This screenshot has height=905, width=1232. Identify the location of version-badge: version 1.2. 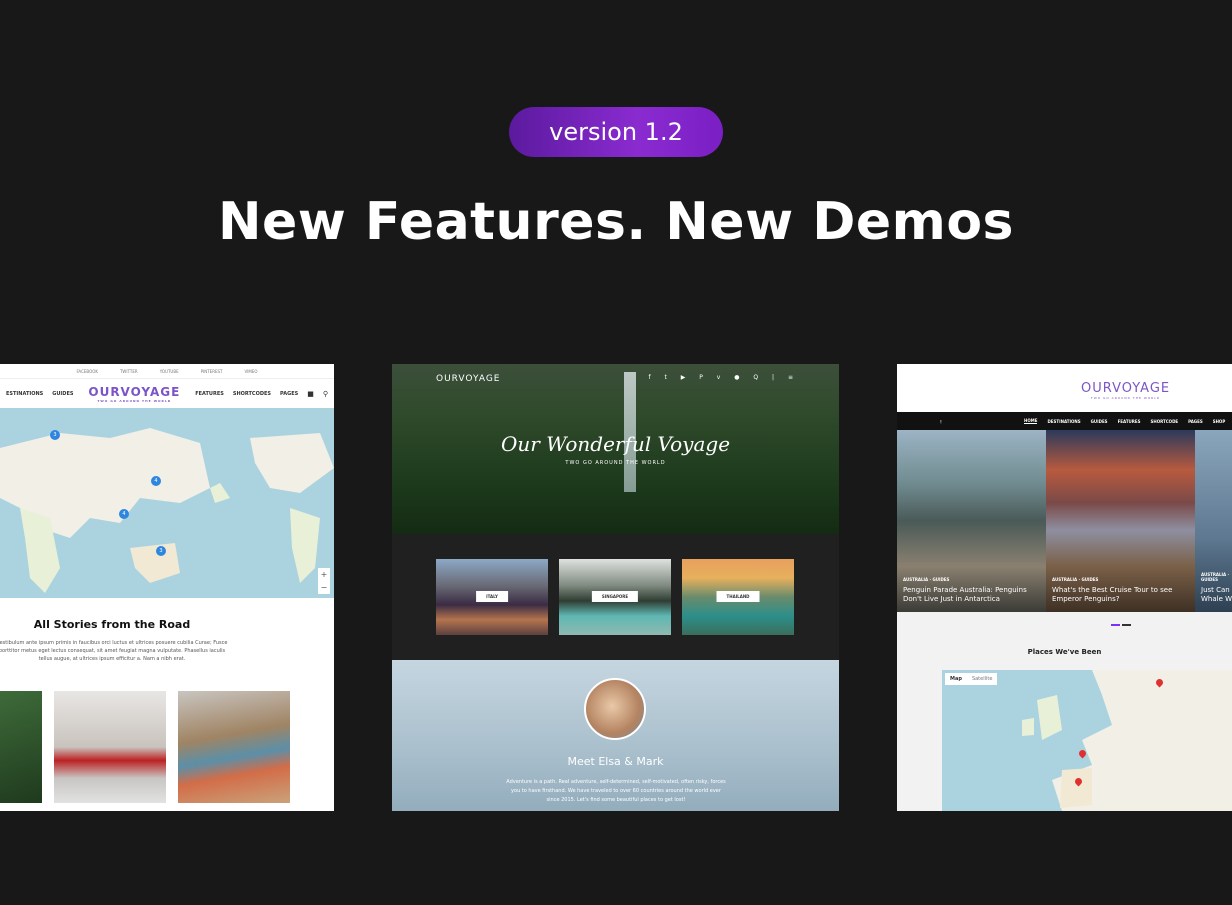
(616, 132).